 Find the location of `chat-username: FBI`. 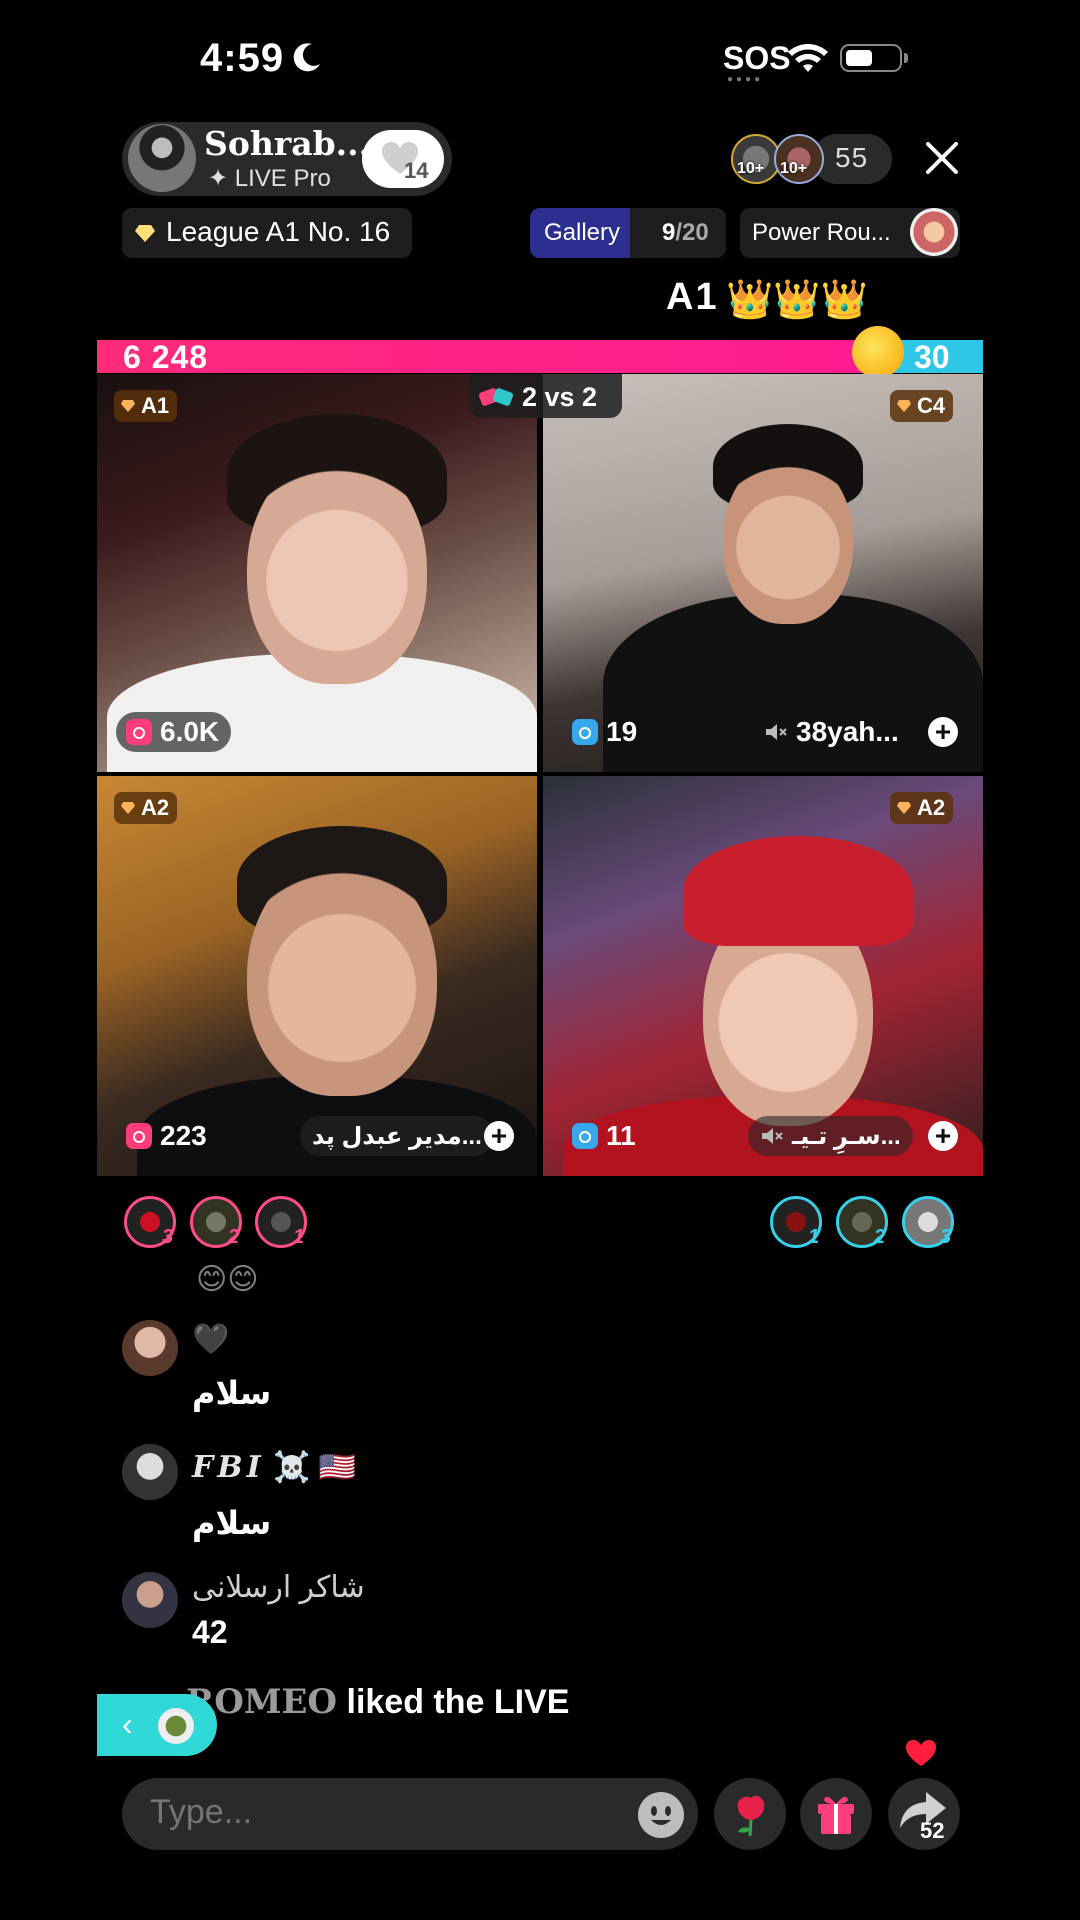

chat-username: FBI is located at coordinates (228, 1467).